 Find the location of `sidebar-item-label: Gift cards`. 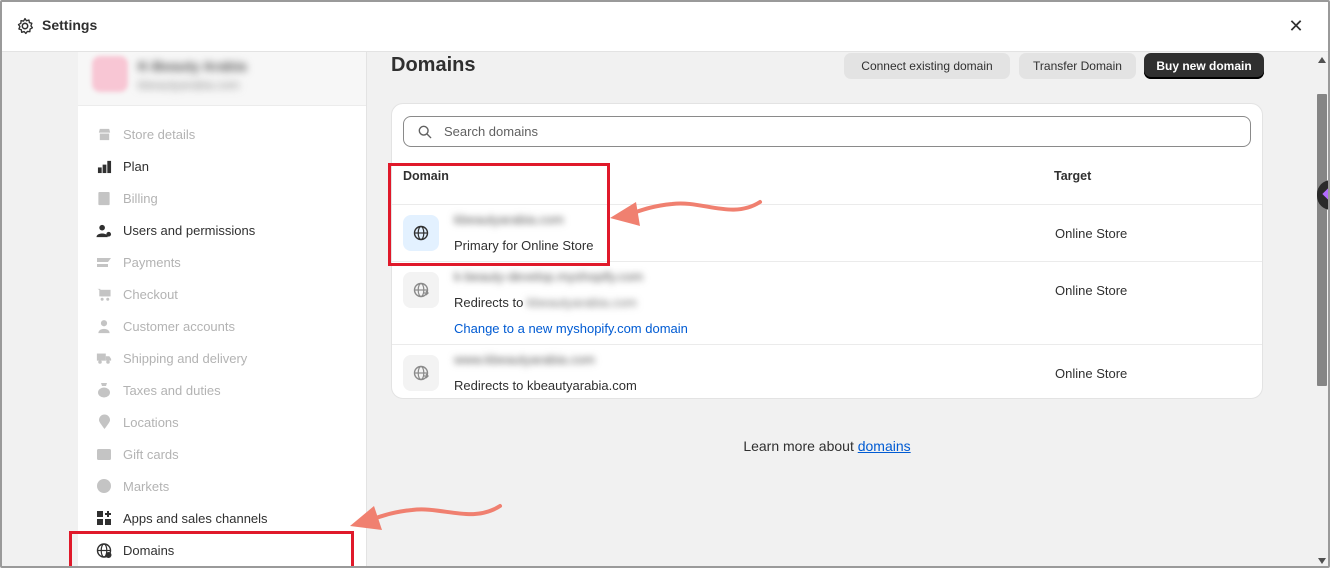

sidebar-item-label: Gift cards is located at coordinates (151, 454).